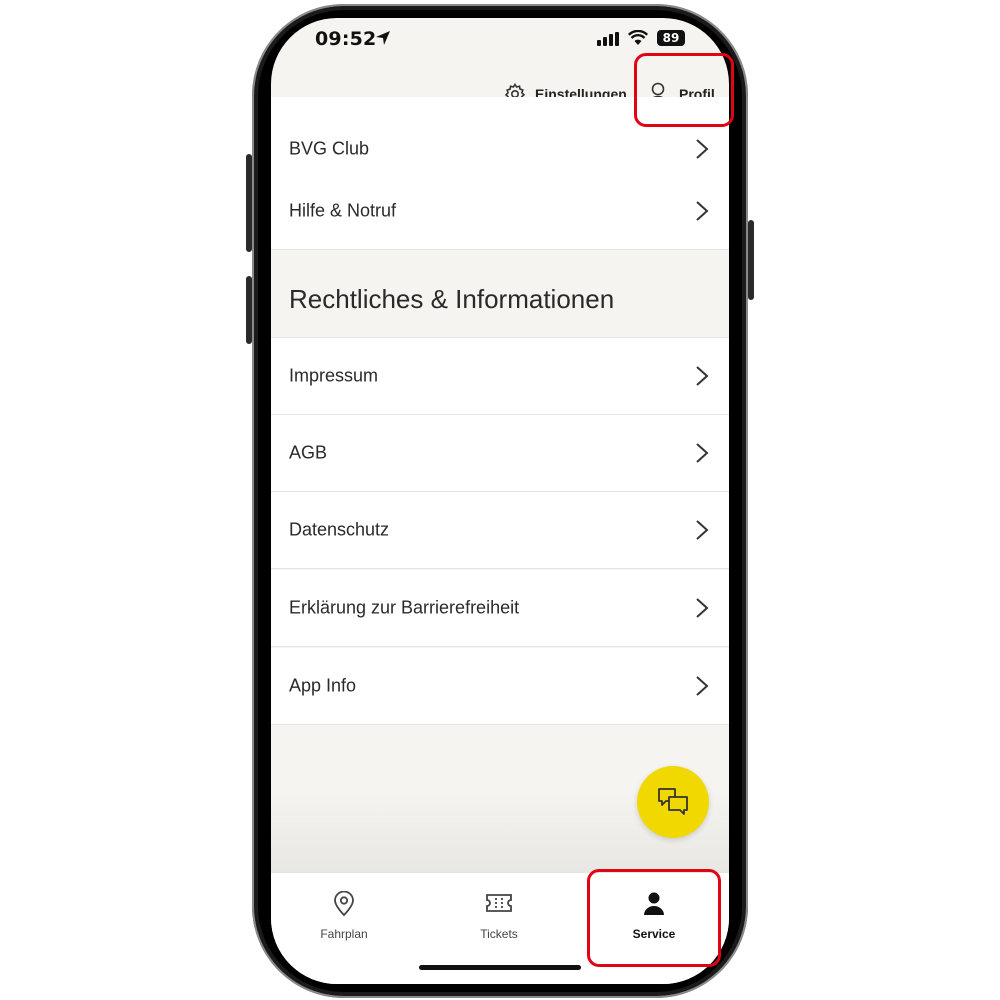 The width and height of the screenshot is (1000, 1000). I want to click on tab-label: Fahrplan, so click(344, 934).